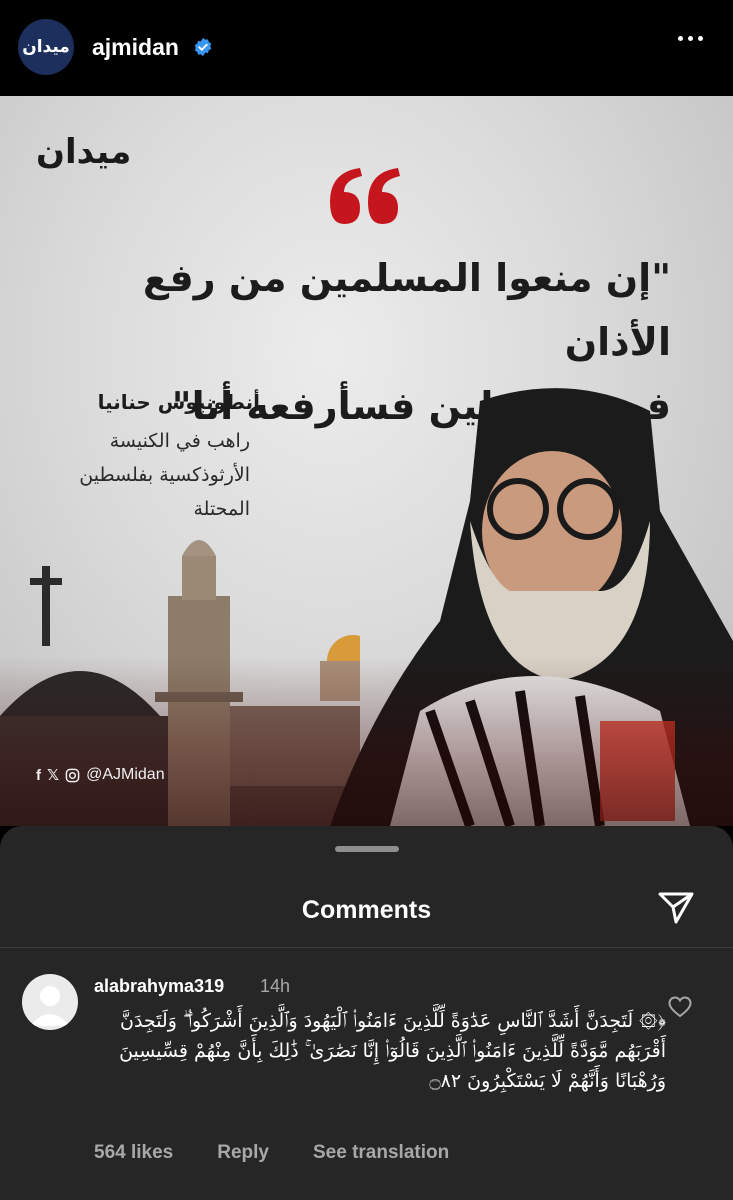  Describe the element at coordinates (366, 741) in the screenshot. I see `image-gradient` at that location.